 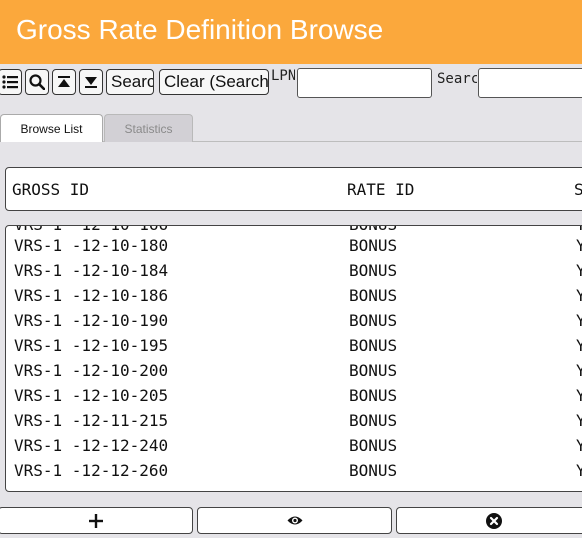 I want to click on search-icon, so click(x=37, y=82).